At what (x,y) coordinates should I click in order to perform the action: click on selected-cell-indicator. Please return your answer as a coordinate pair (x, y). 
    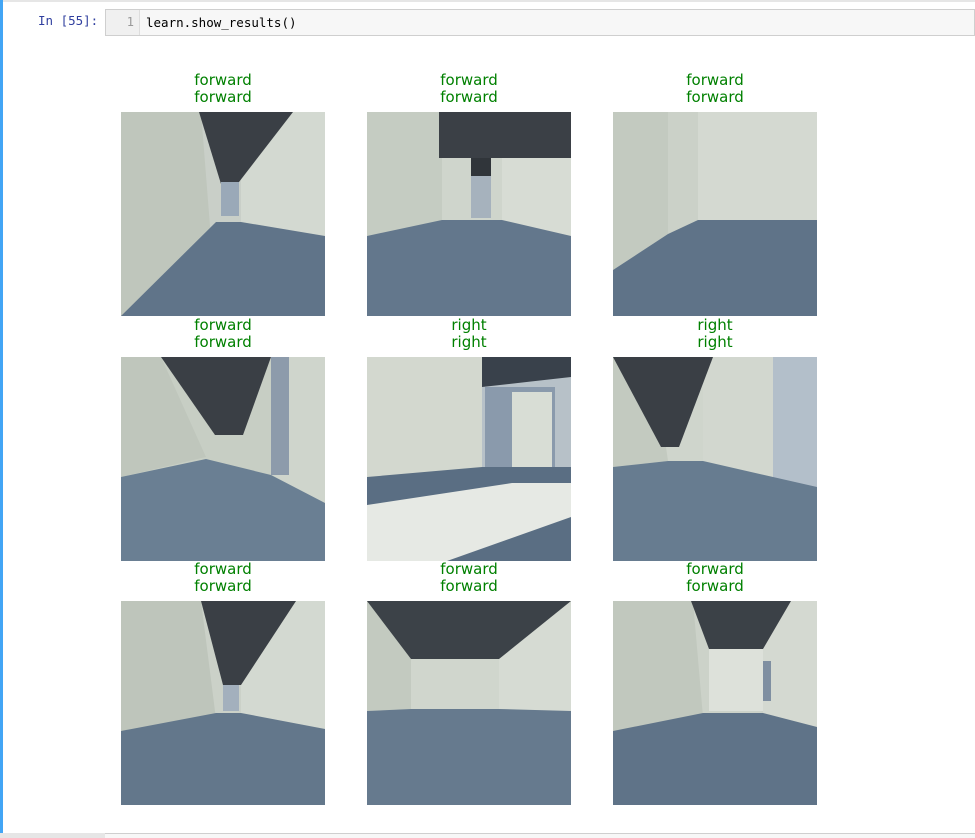
    Looking at the image, I should click on (1, 416).